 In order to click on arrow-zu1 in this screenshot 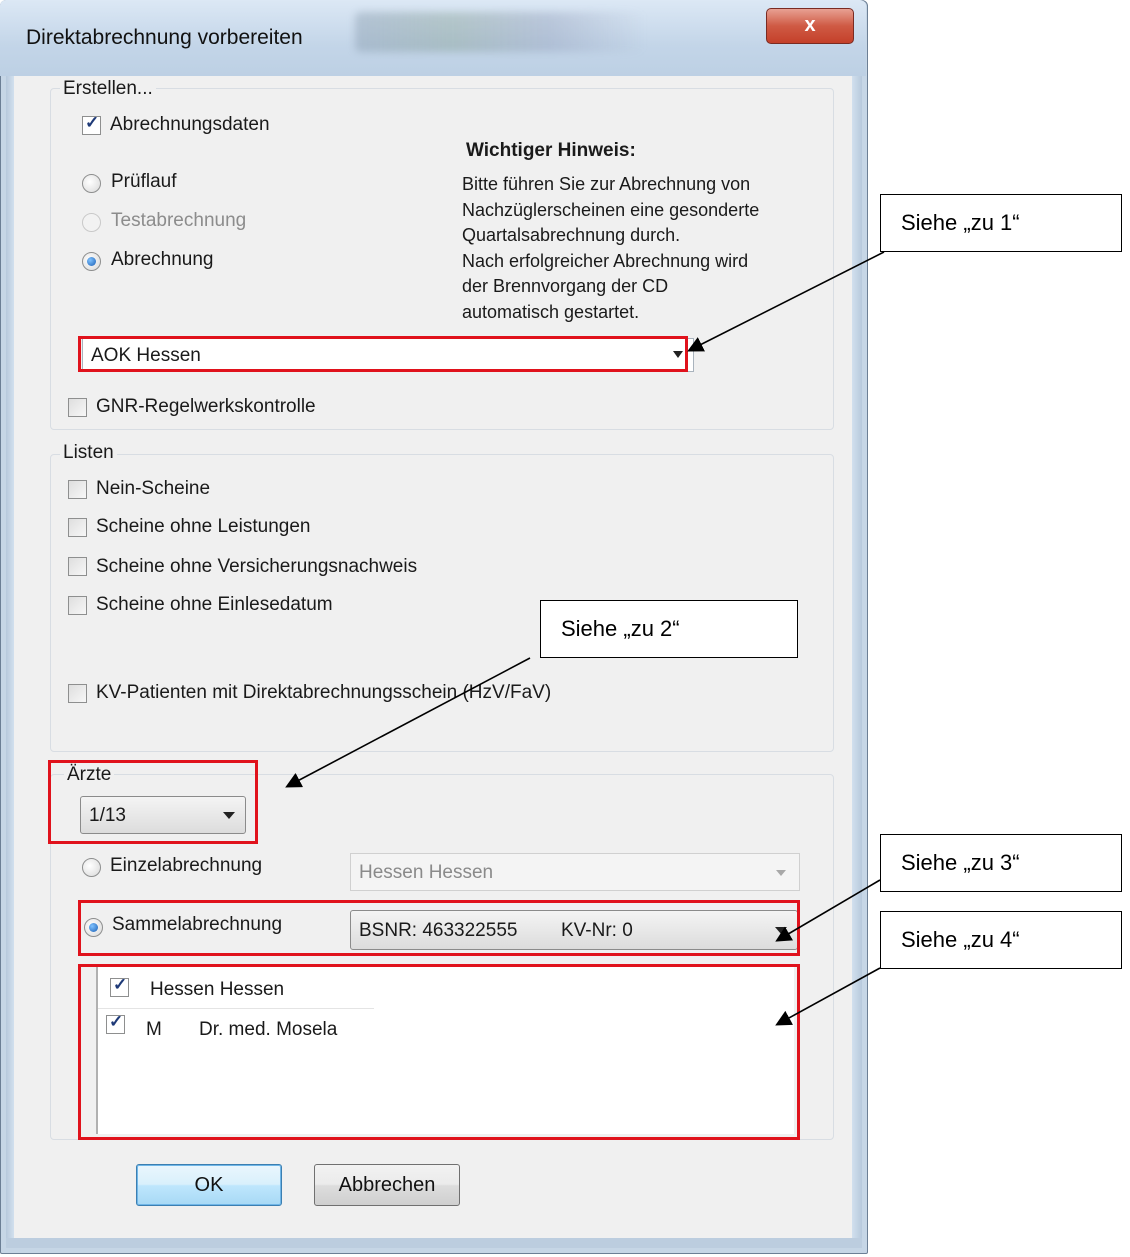, I will do `click(786, 301)`.